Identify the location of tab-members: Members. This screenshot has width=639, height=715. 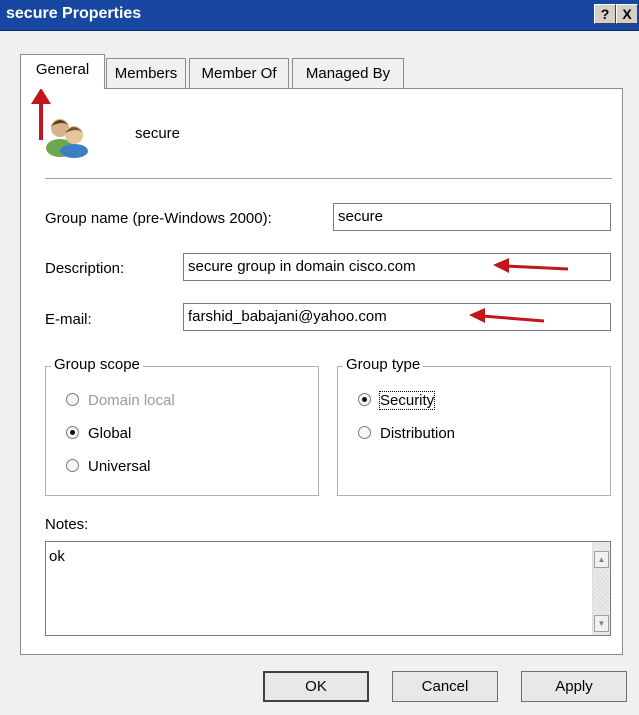
(146, 73).